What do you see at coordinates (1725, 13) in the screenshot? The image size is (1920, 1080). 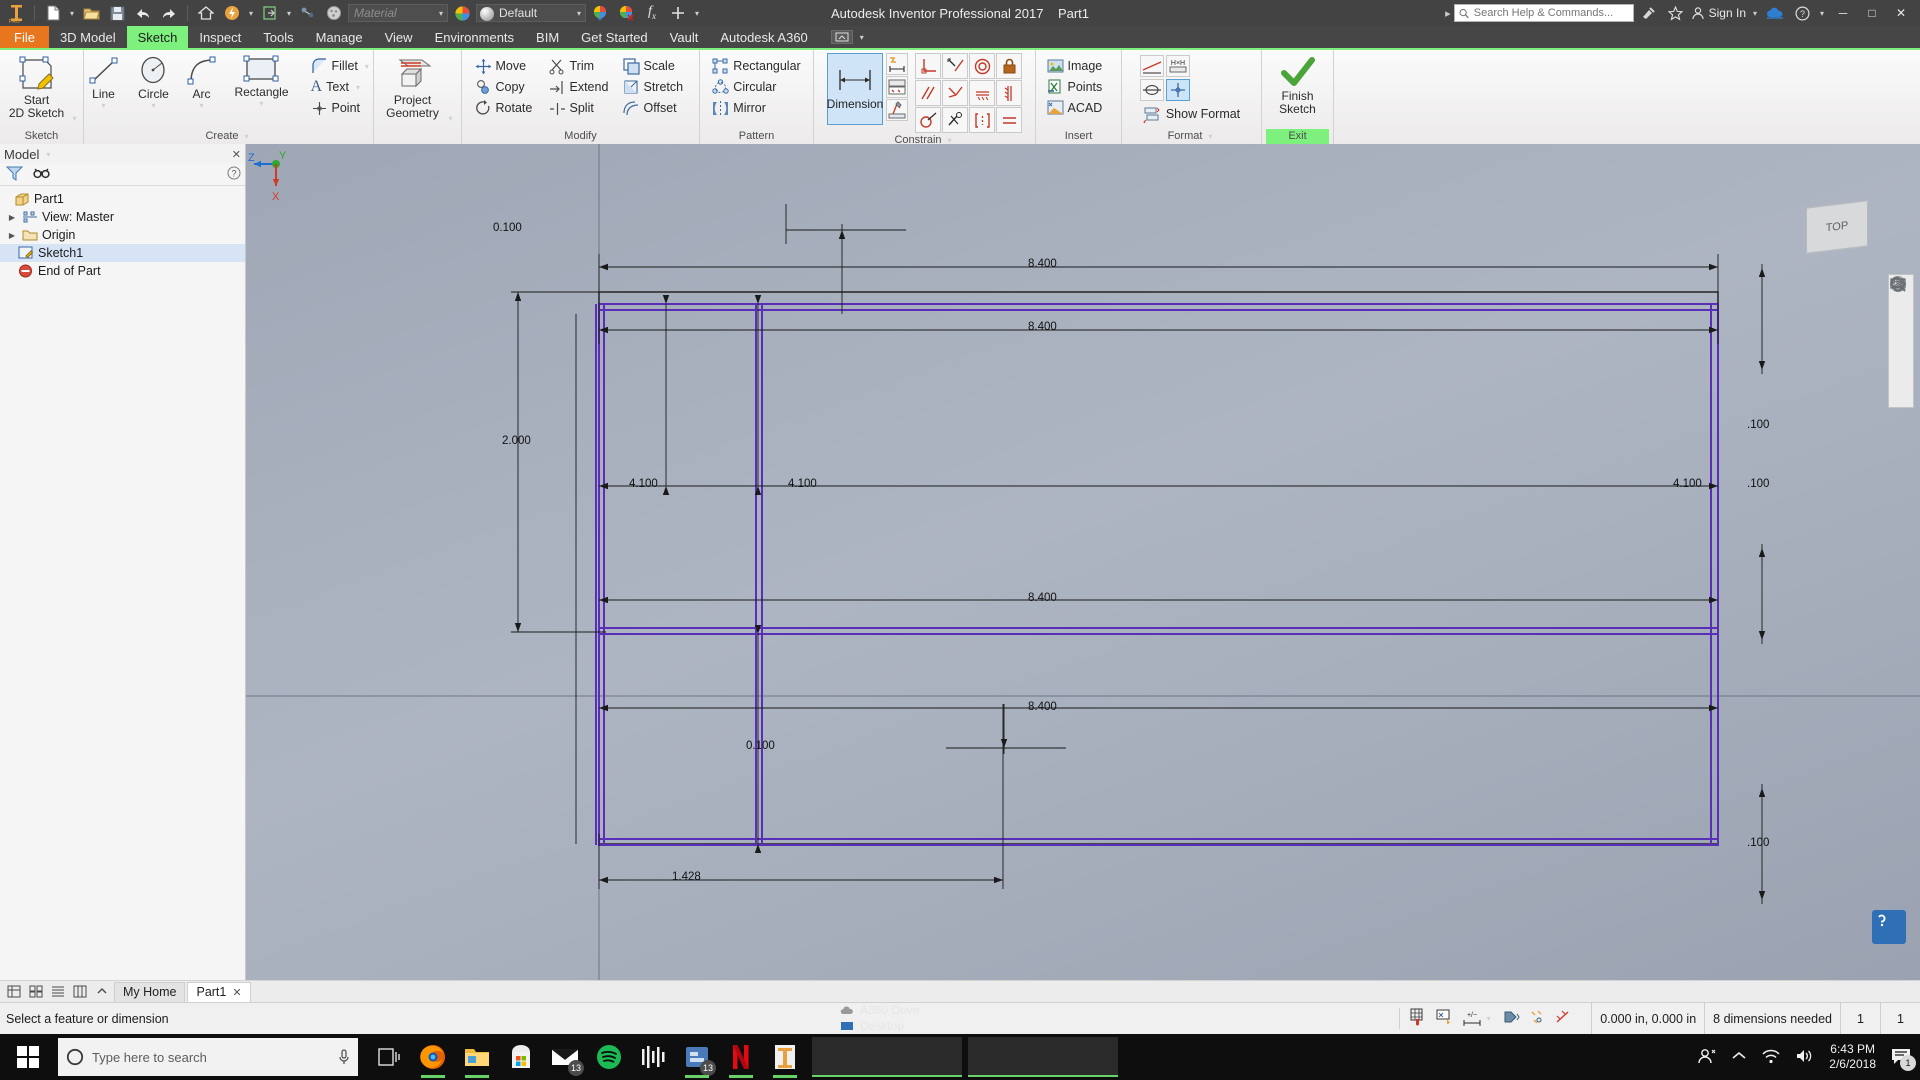 I see `sign-in-button: Sign In ▾` at bounding box center [1725, 13].